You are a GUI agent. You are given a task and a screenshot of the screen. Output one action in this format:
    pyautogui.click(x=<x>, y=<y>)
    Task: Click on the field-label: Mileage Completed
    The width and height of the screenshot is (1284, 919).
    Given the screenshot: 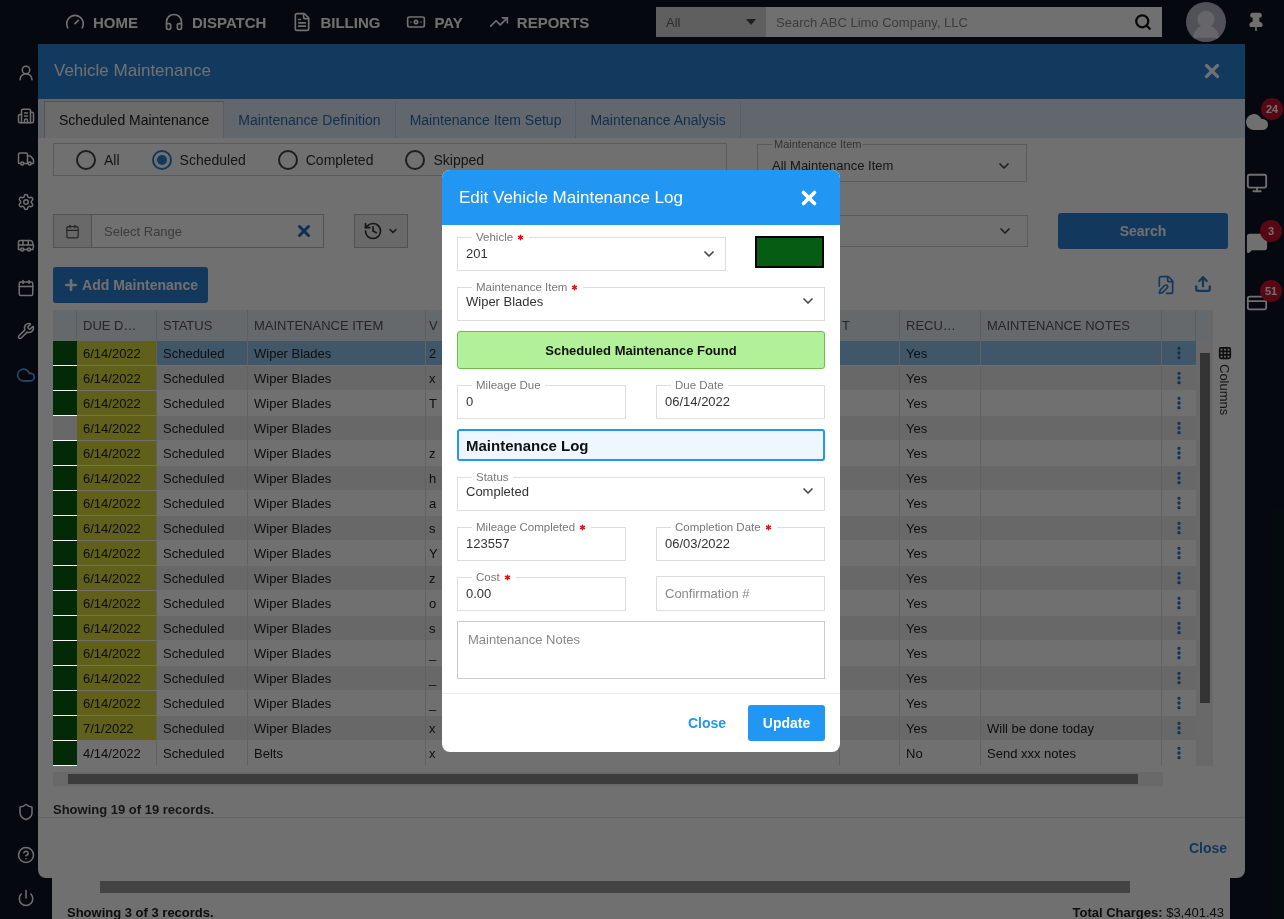 What is the action you would take?
    pyautogui.click(x=532, y=527)
    